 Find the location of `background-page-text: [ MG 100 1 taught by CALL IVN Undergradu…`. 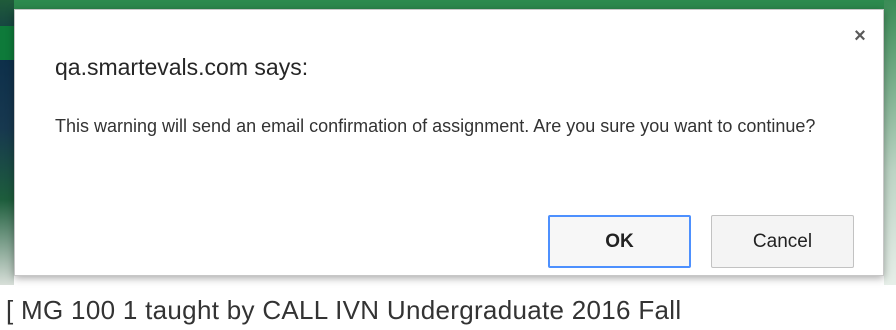

background-page-text: [ MG 100 1 taught by CALL IVN Undergradu… is located at coordinates (344, 310).